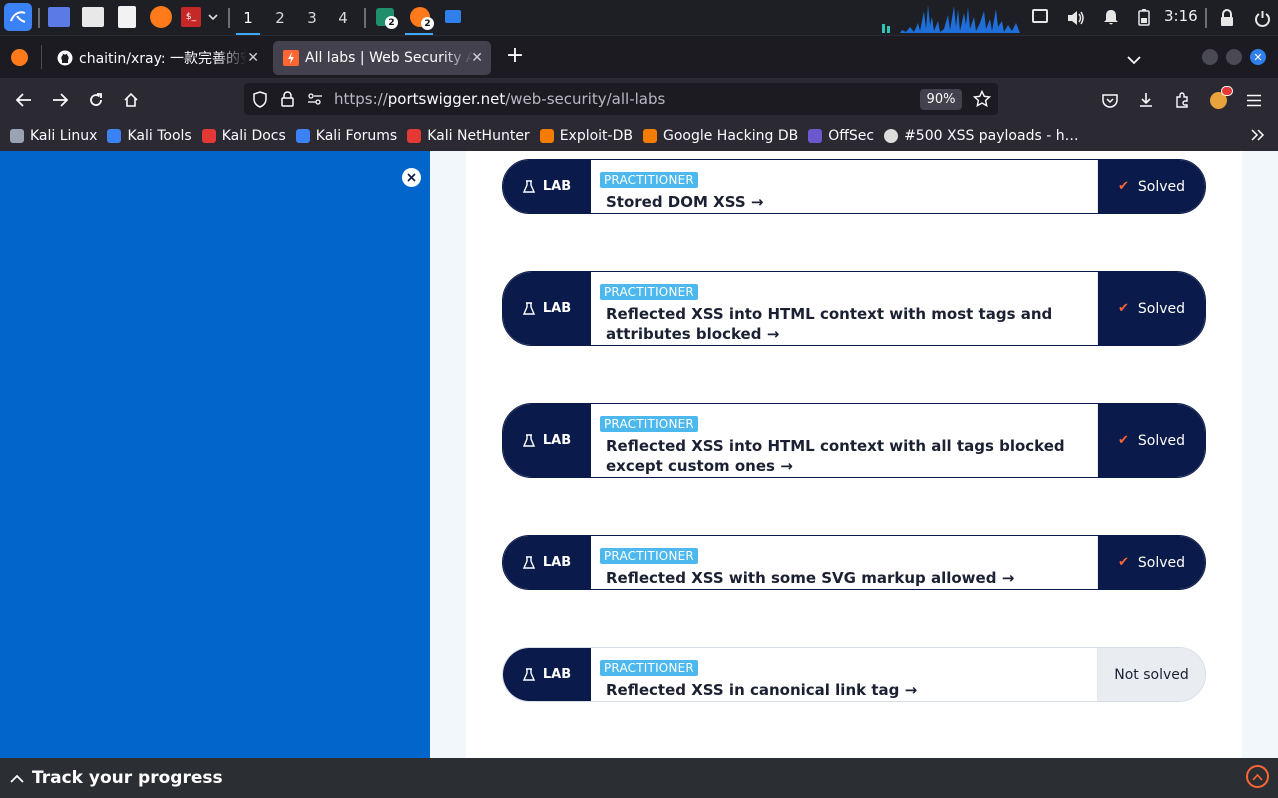 This screenshot has height=798, width=1278. Describe the element at coordinates (649, 135) in the screenshot. I see `ghdb-icon` at that location.